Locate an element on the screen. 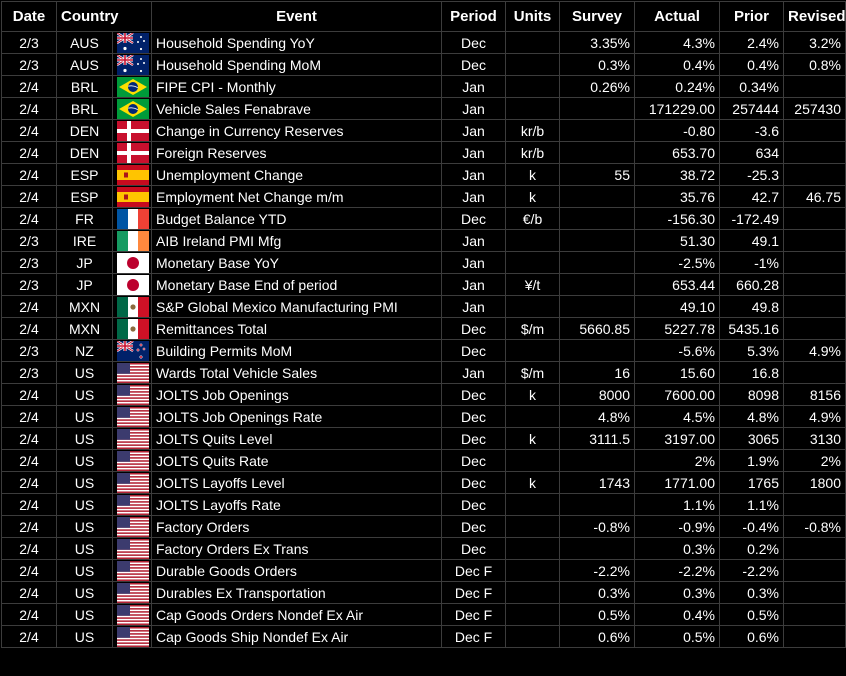 This screenshot has width=846, height=676. survey-cell: -0.8% is located at coordinates (597, 526).